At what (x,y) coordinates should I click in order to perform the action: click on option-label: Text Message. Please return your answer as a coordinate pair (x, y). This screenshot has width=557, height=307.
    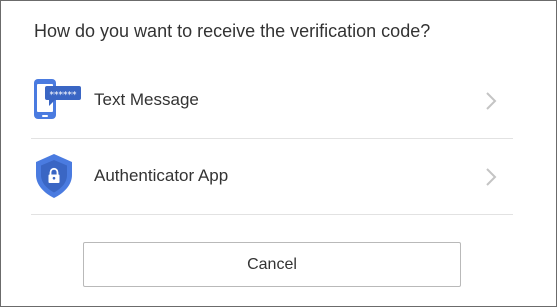
    Looking at the image, I should click on (146, 99).